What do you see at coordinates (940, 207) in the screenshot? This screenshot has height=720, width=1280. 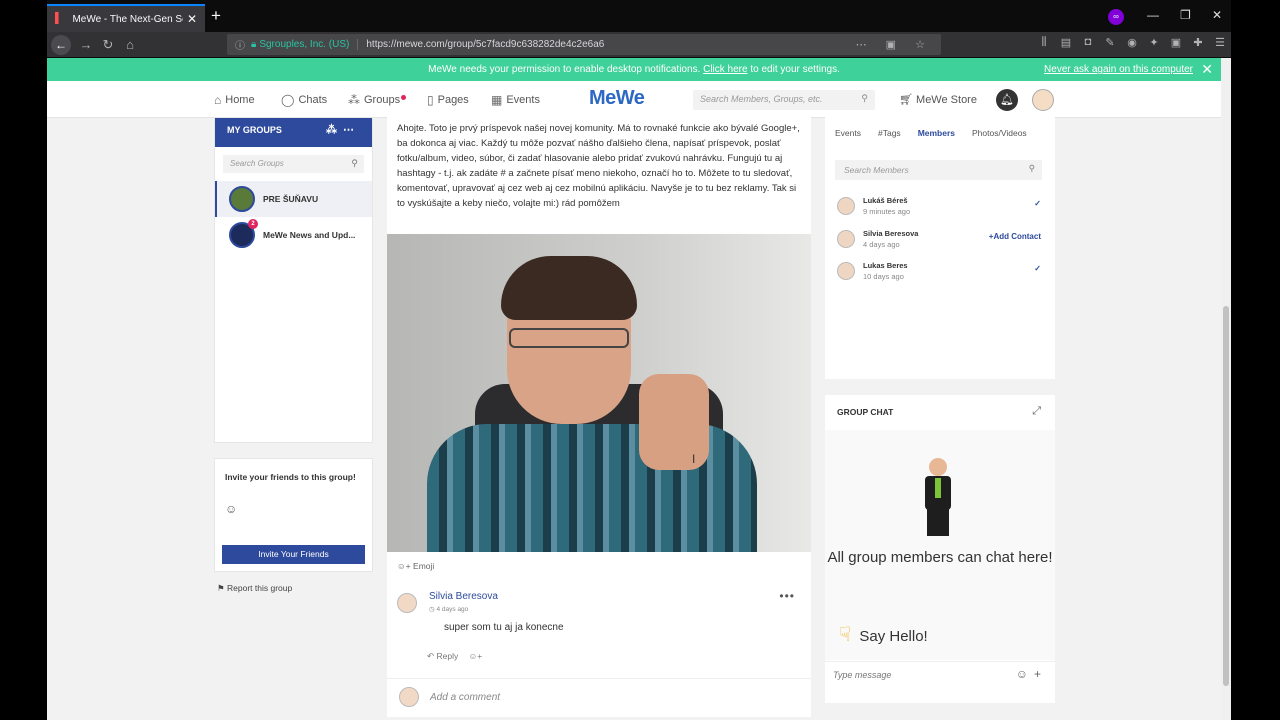 I see `member-row: Lukáš Béreš 9 minutes ago ✓` at bounding box center [940, 207].